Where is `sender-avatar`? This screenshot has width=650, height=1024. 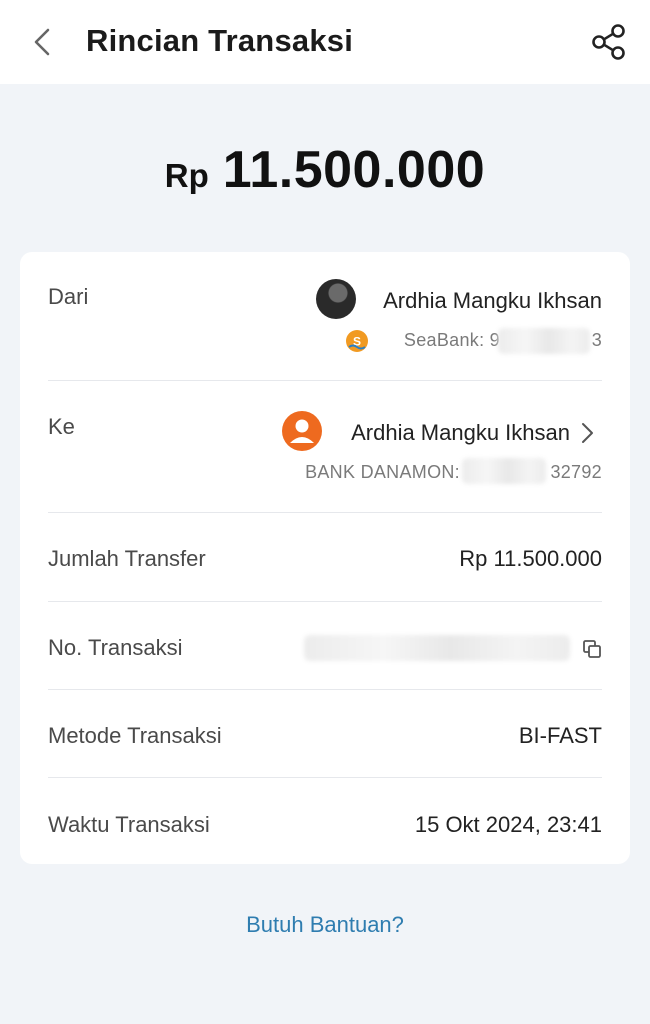 sender-avatar is located at coordinates (336, 299).